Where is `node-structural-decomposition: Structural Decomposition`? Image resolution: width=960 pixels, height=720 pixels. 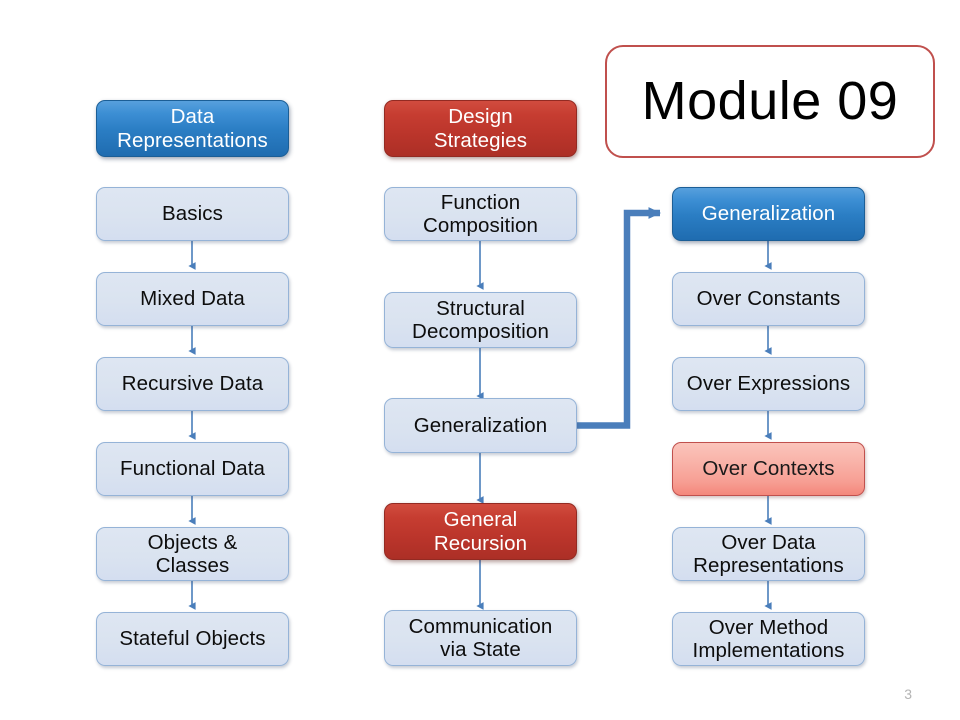 node-structural-decomposition: Structural Decomposition is located at coordinates (480, 320).